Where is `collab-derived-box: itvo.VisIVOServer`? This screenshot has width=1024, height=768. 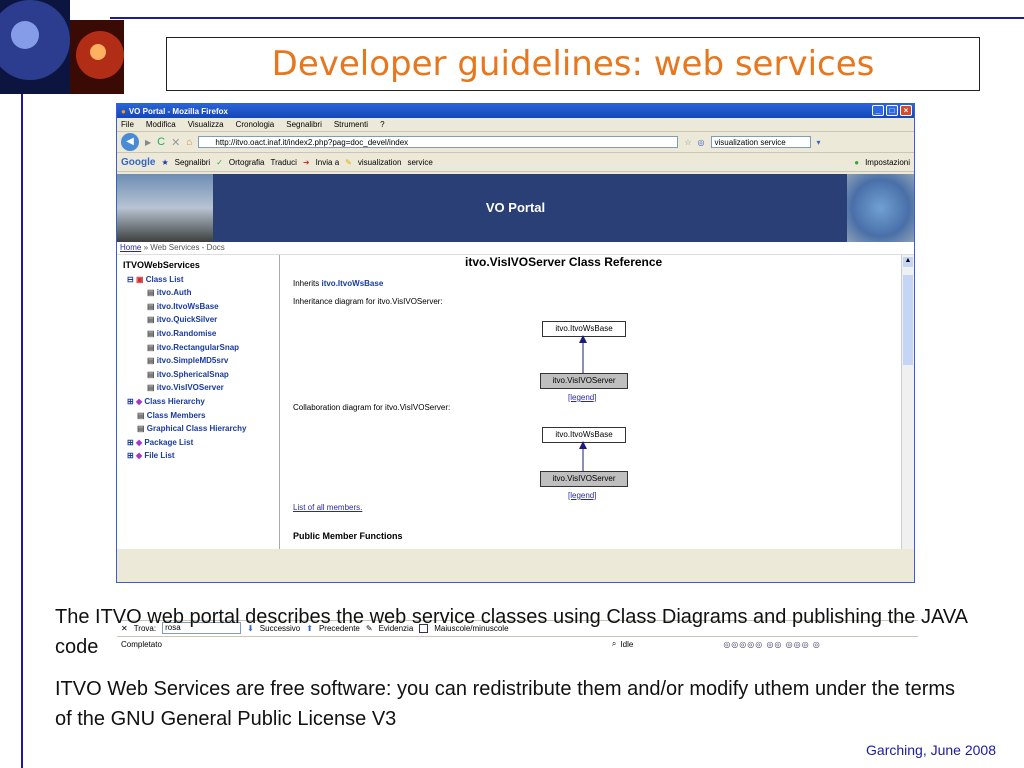 collab-derived-box: itvo.VisIVOServer is located at coordinates (584, 479).